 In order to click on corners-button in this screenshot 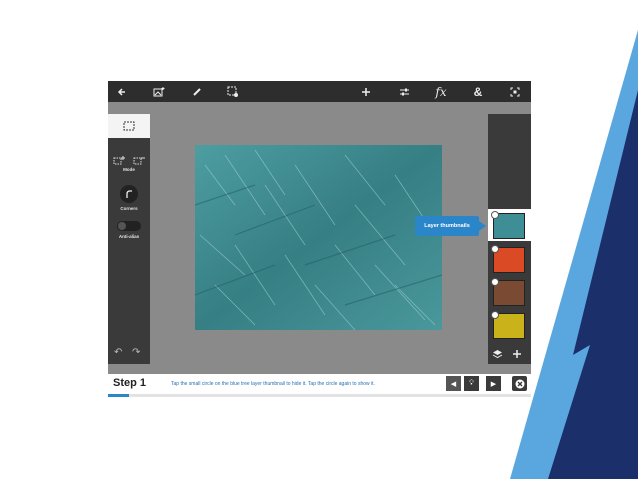, I will do `click(129, 194)`.